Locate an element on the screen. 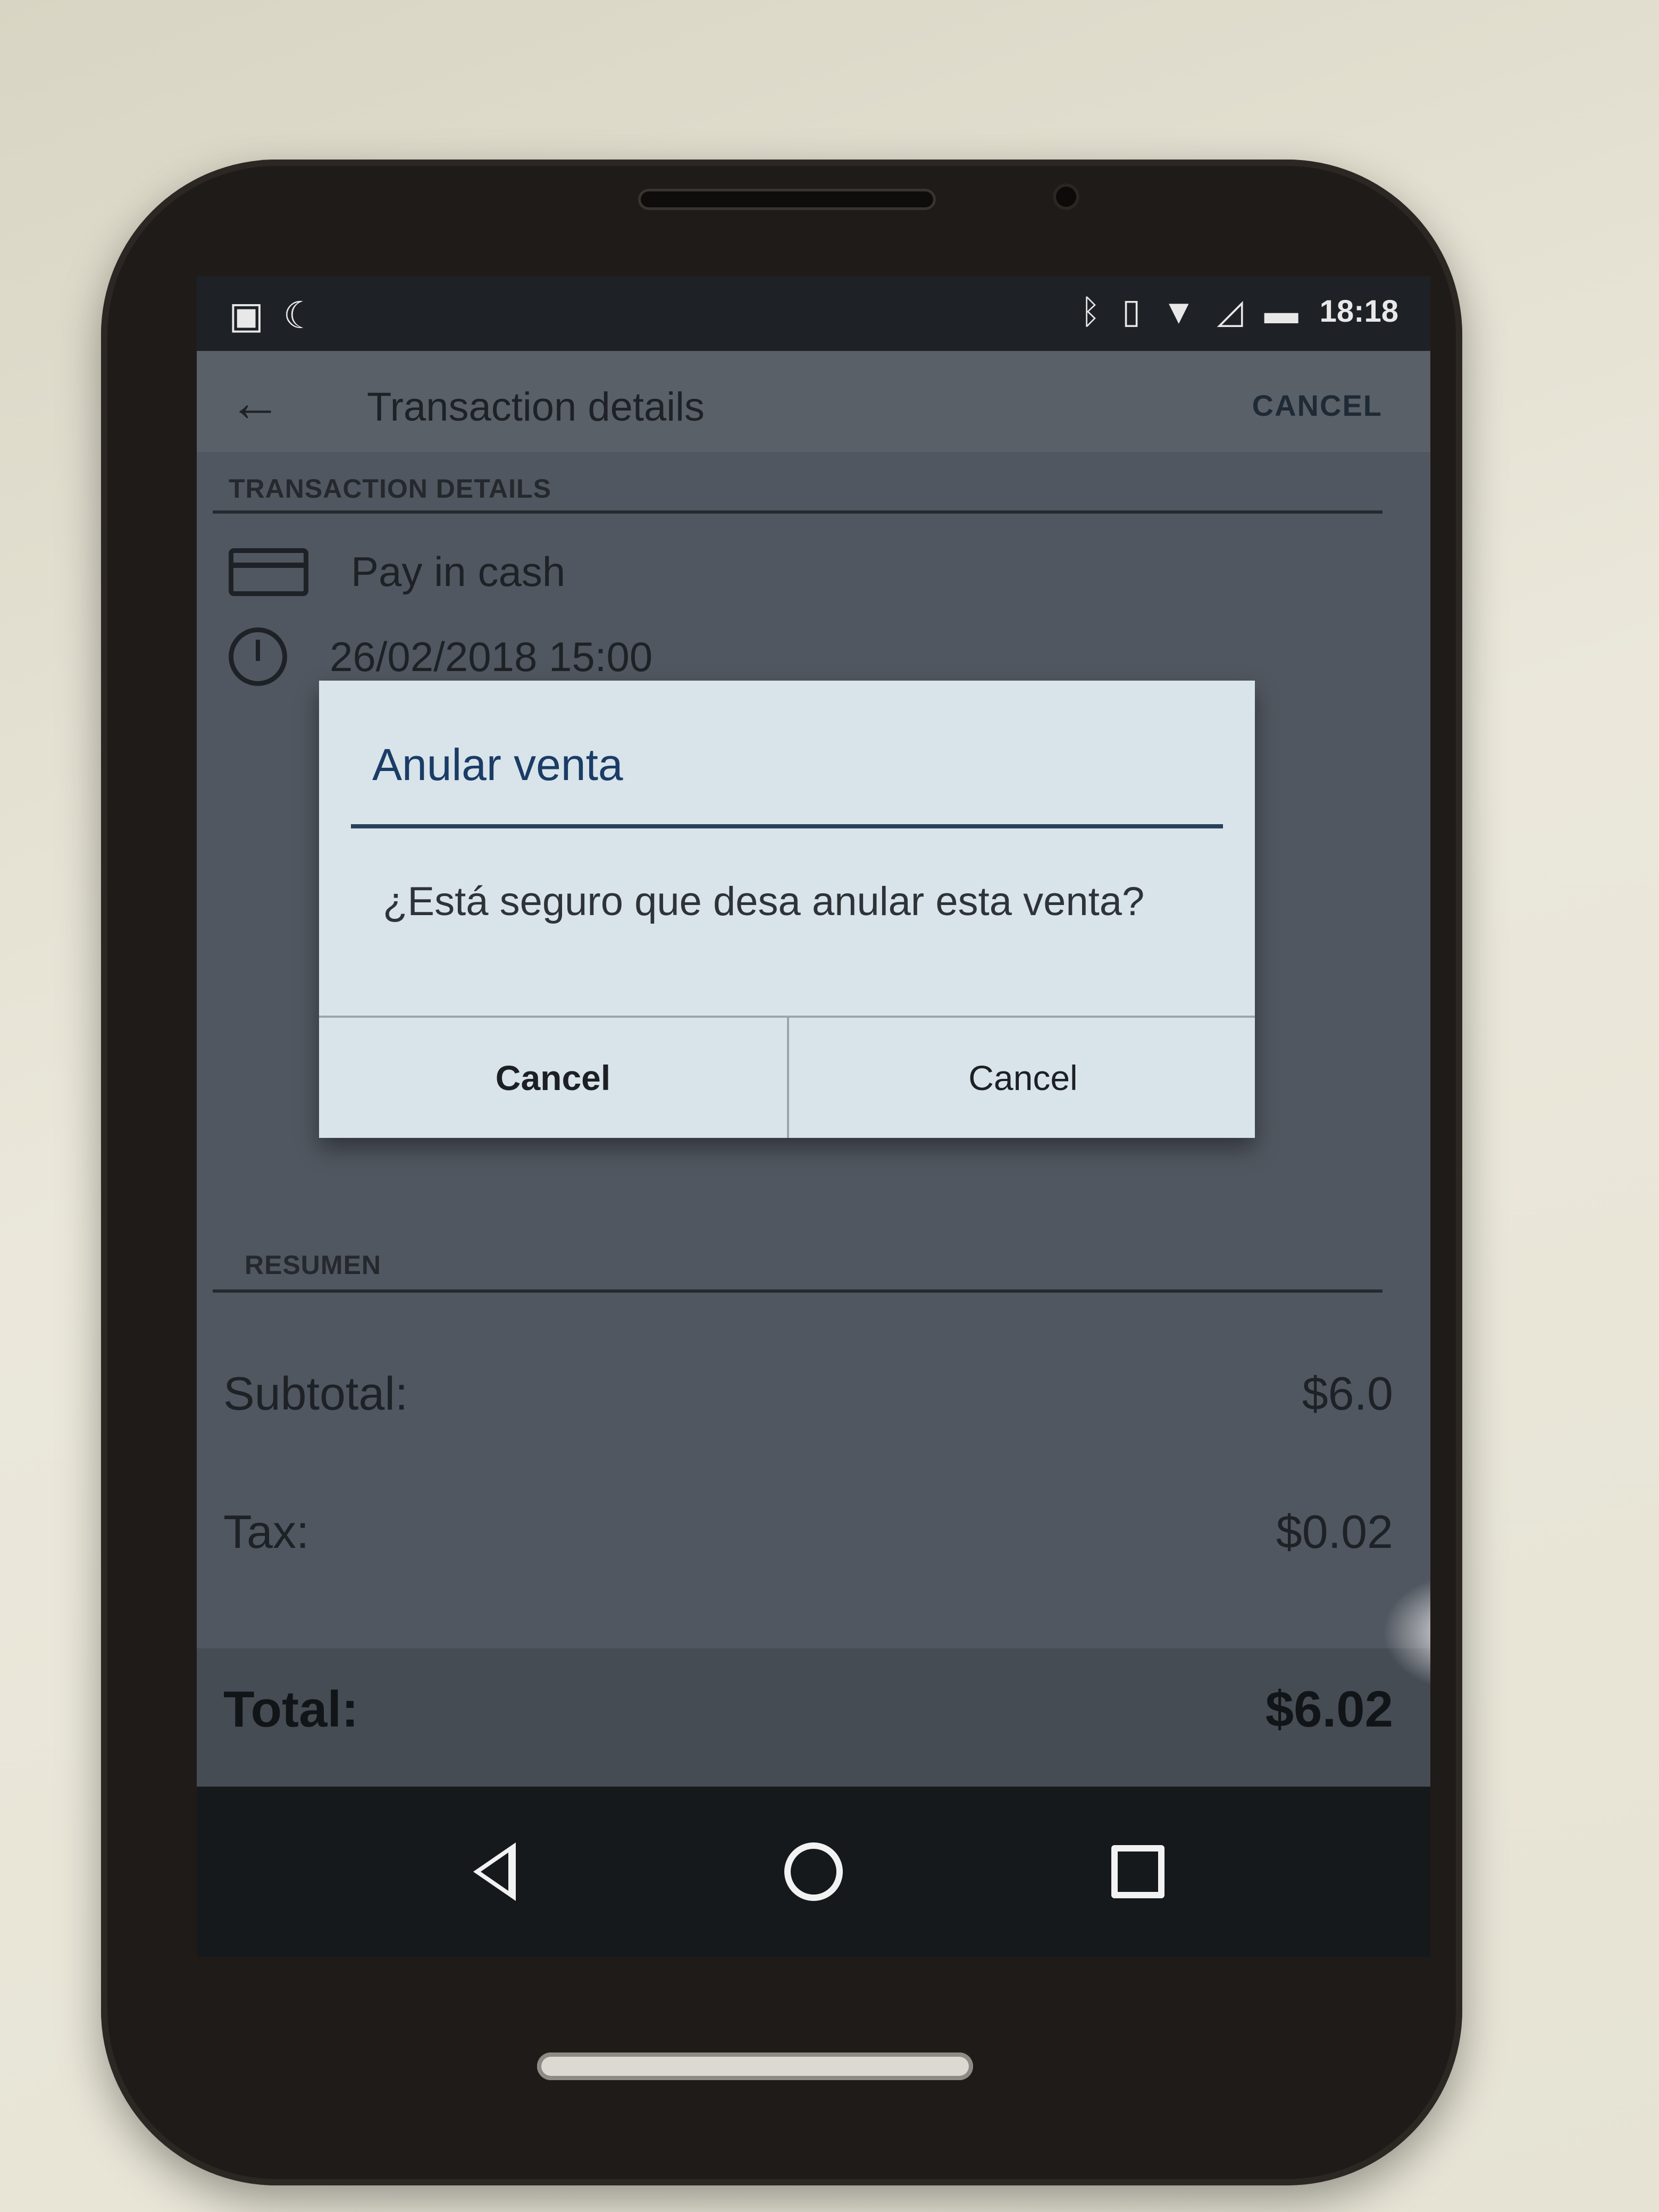  total-row: Total: $6.02 is located at coordinates (808, 1709).